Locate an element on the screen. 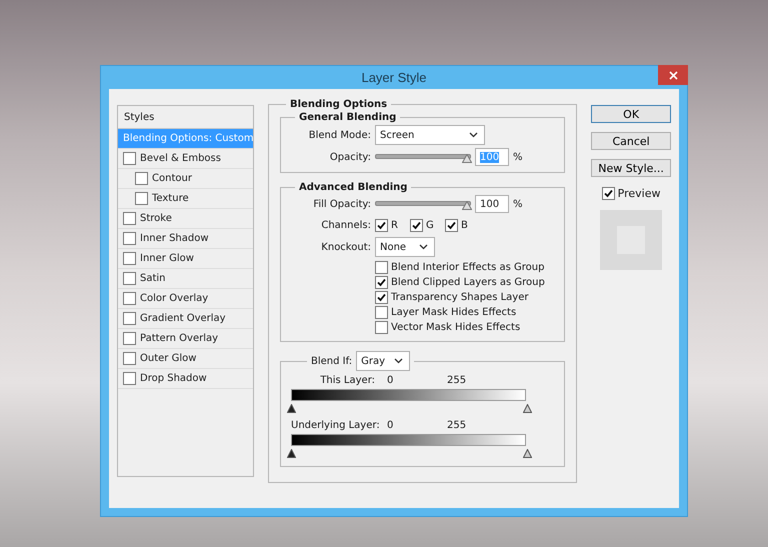 Image resolution: width=768 pixels, height=547 pixels. close-icon is located at coordinates (673, 75).